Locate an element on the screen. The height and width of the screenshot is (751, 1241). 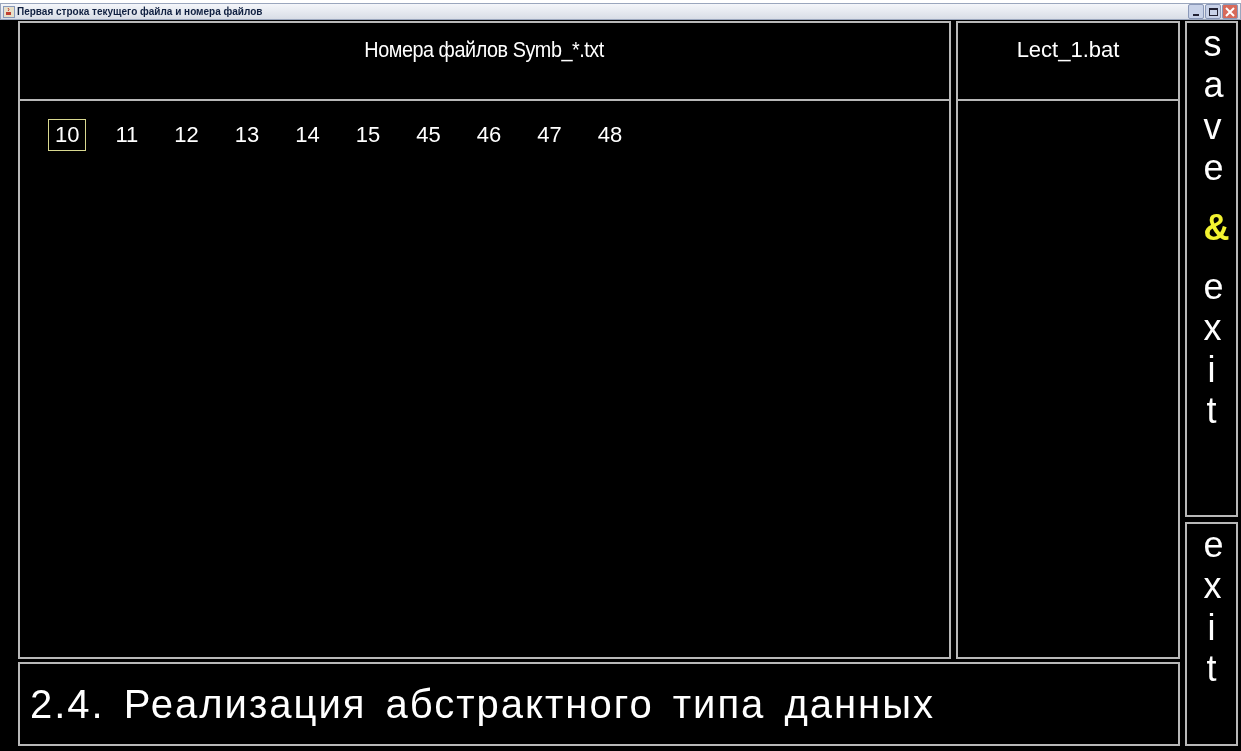
exit-button: exit is located at coordinates (1211, 634).